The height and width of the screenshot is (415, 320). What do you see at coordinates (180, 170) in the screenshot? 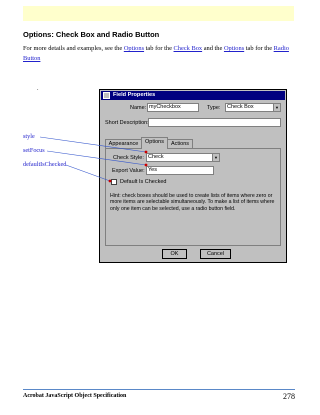
I see `export-value-field: Yes` at bounding box center [180, 170].